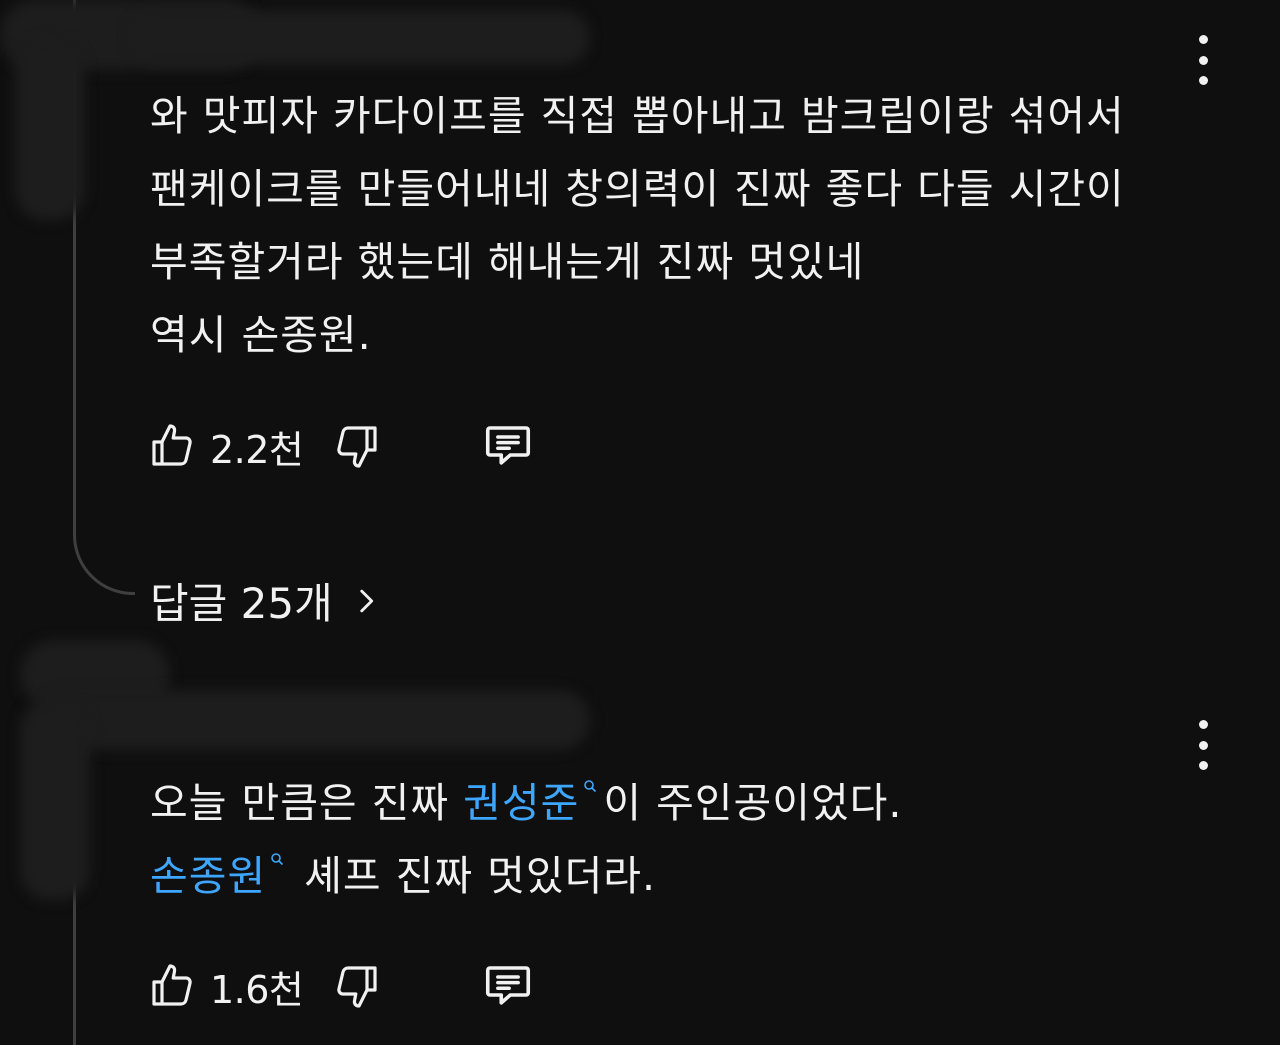 This screenshot has height=1045, width=1280. I want to click on like-count: 1.6천, so click(257, 989).